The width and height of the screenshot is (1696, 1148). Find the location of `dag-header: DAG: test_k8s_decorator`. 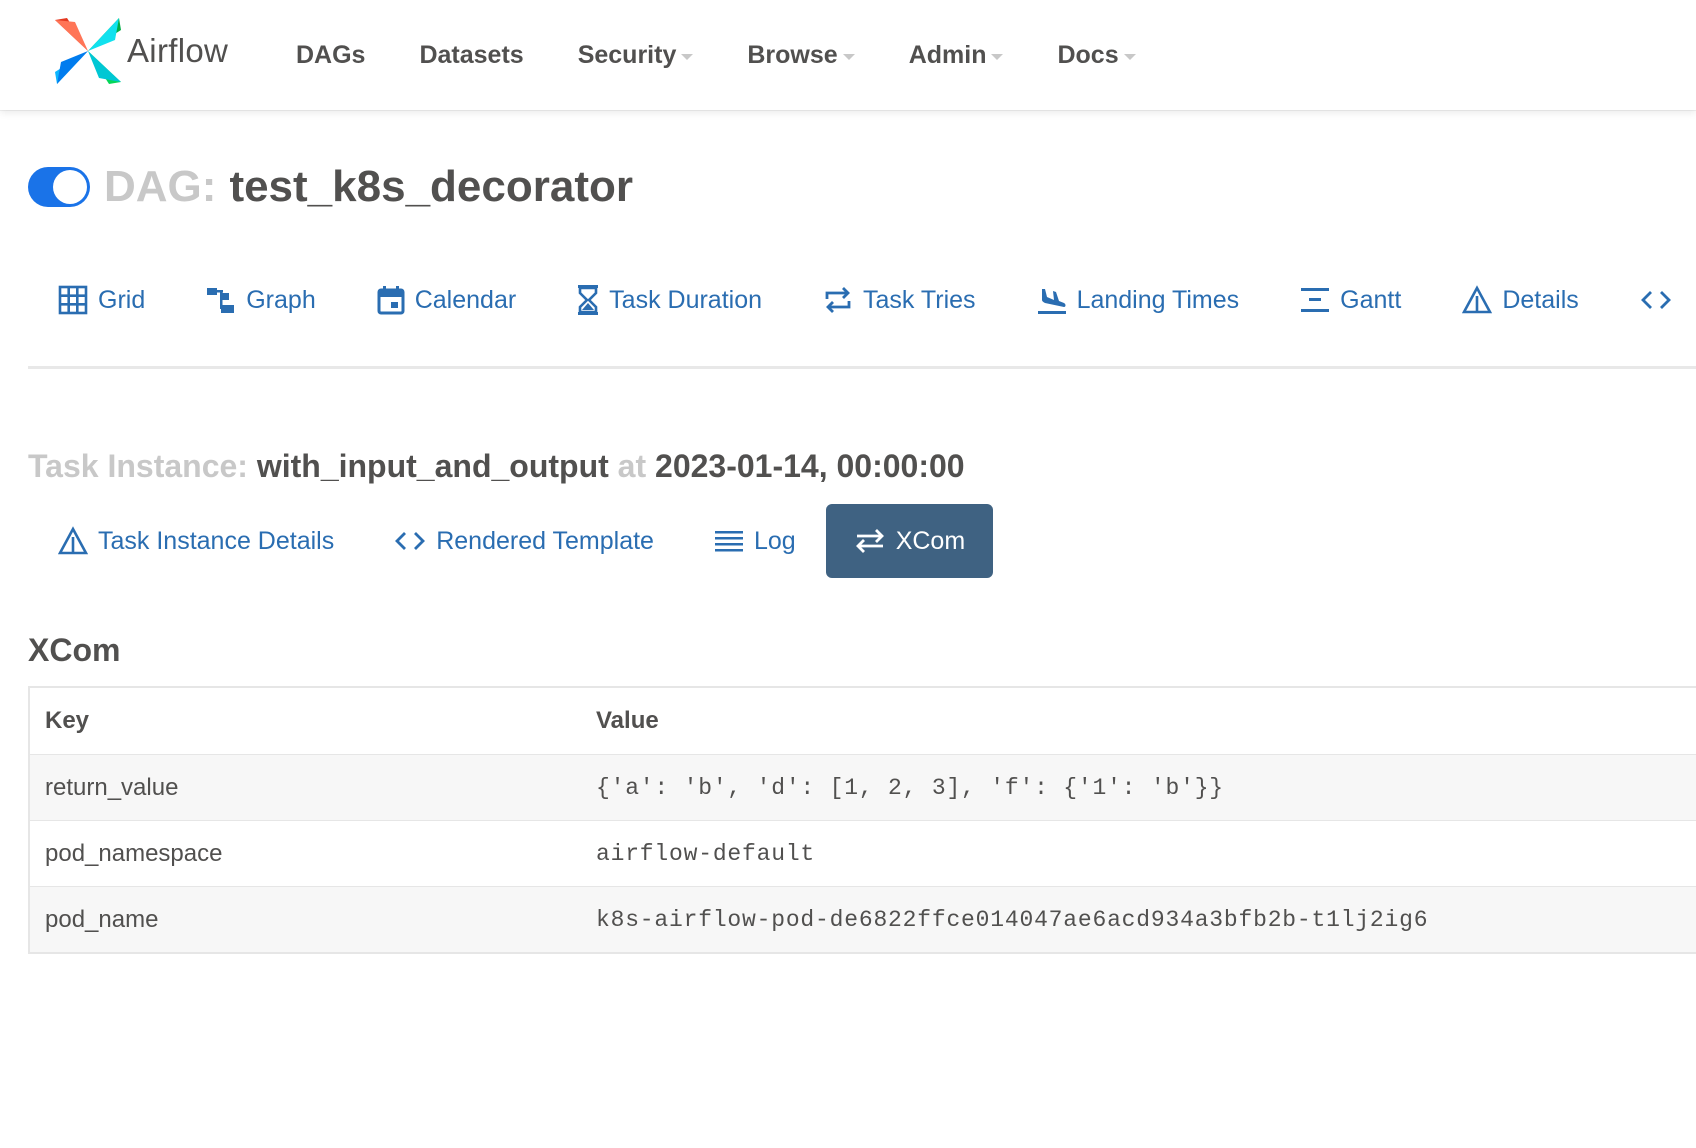

dag-header: DAG: test_k8s_decorator is located at coordinates (330, 187).